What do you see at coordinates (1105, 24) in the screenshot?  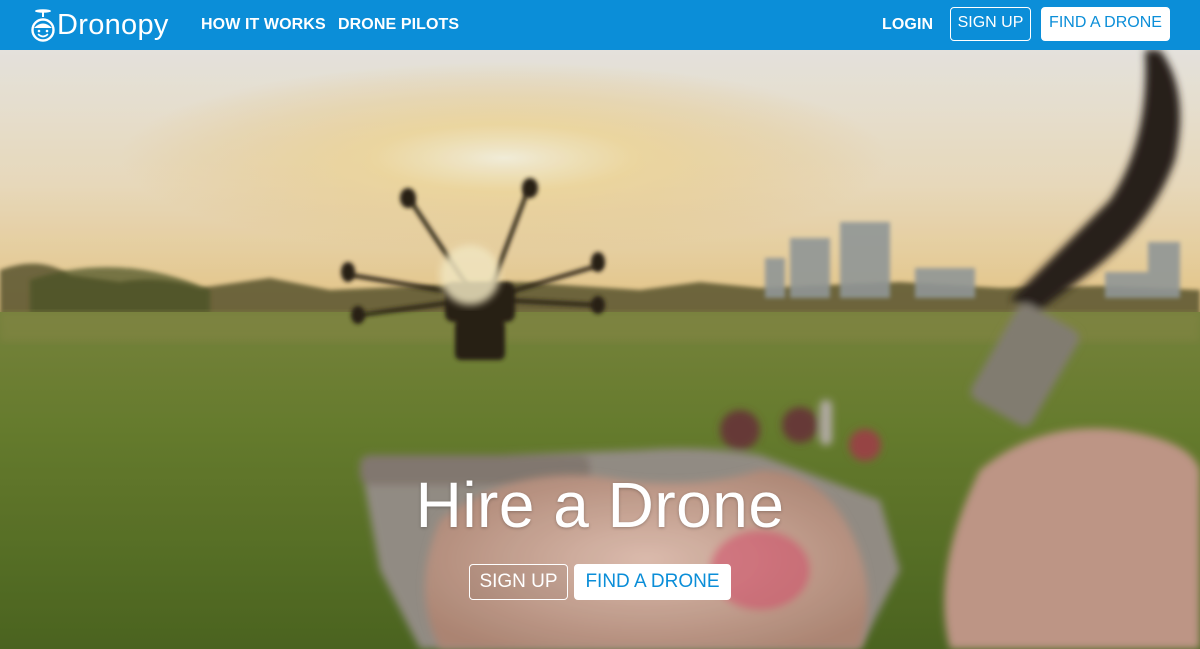 I see `nav-find-a-drone-button: FIND A DRONE` at bounding box center [1105, 24].